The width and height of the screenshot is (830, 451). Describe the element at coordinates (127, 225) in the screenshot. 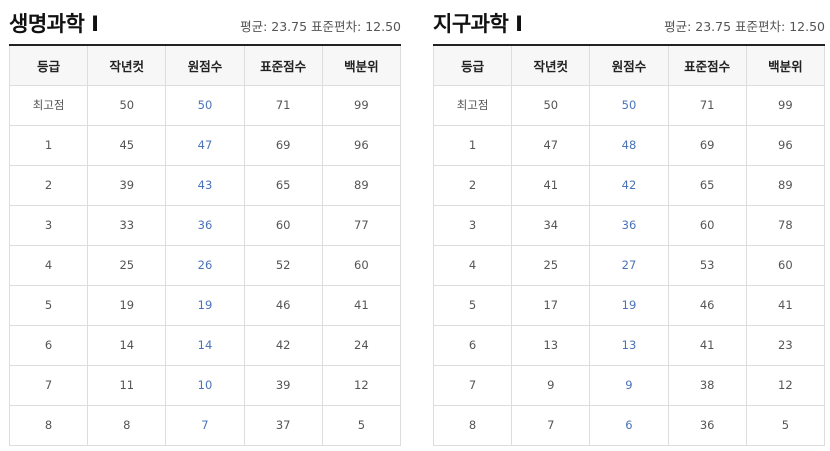

I see `cell-last-year-cut: 33` at that location.